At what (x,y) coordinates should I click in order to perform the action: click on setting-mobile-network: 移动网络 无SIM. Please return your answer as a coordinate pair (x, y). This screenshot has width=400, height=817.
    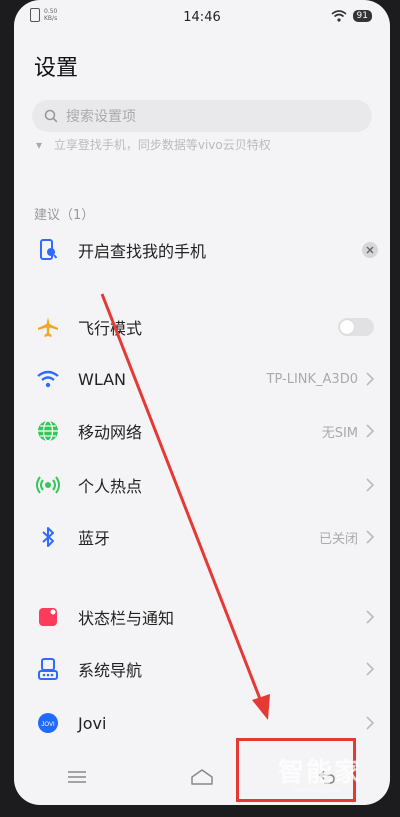
    Looking at the image, I should click on (202, 431).